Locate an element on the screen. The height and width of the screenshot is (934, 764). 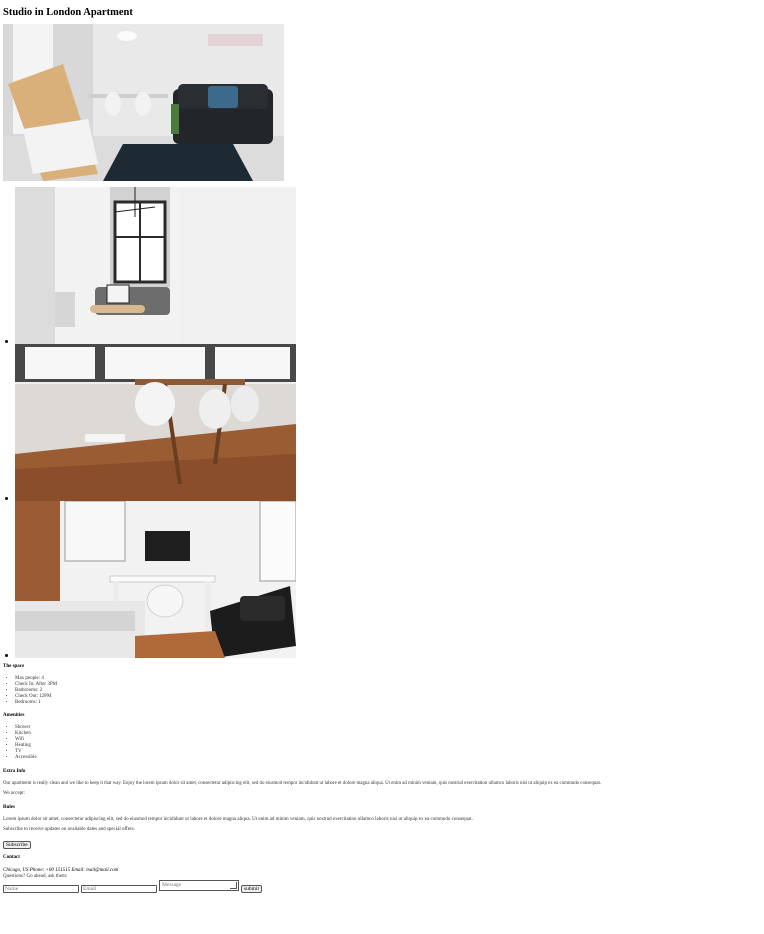
page-title: Studio in London Apartment is located at coordinates (68, 12).